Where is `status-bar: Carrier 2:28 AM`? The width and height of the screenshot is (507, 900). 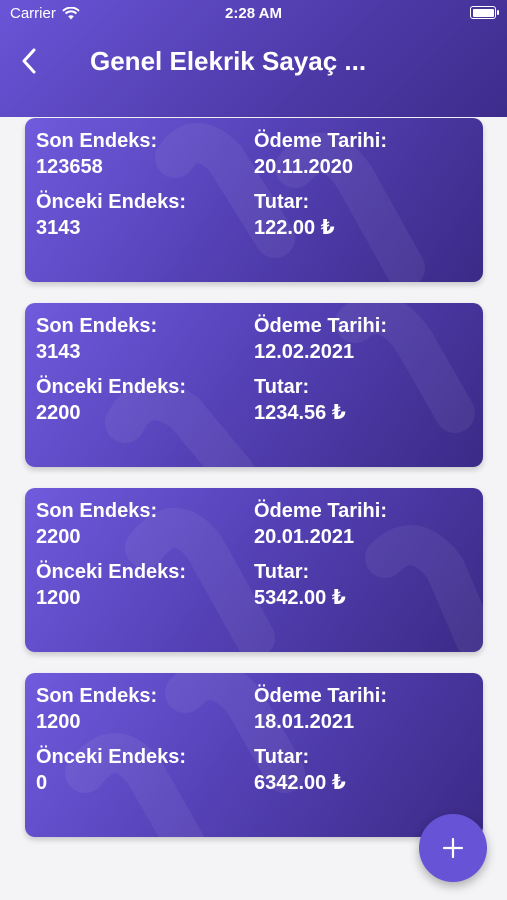
status-bar: Carrier 2:28 AM is located at coordinates (253, 14).